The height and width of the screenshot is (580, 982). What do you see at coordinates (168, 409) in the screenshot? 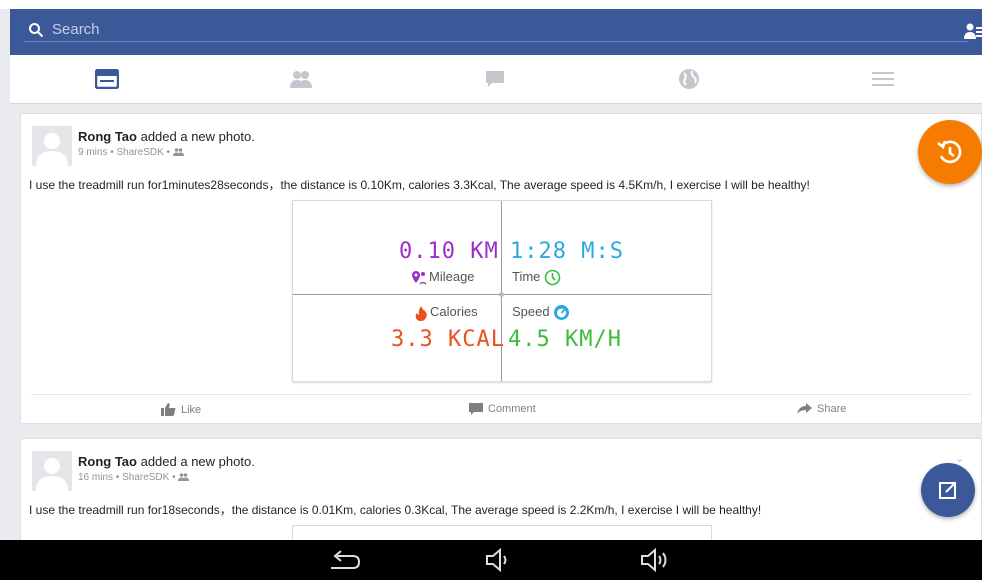
I see `thumbs-up-icon` at bounding box center [168, 409].